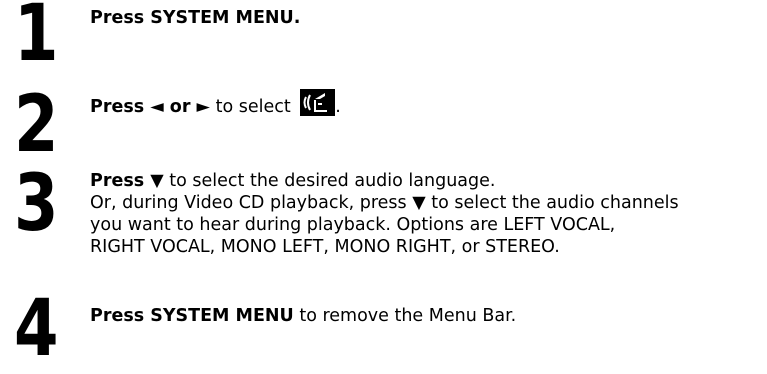 This screenshot has width=767, height=374. I want to click on step-1-instruction: Press SYSTEM MENU., so click(195, 18).